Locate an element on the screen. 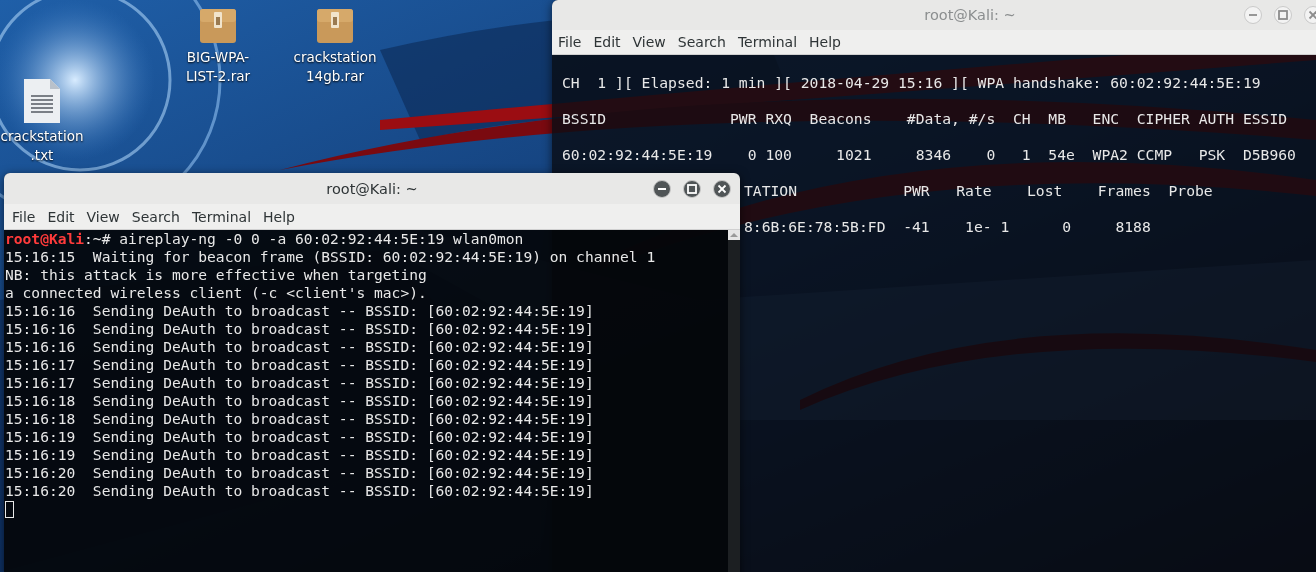  output-line: 15:16:15 Waiting for beacon frame (BSSID: 60:02:92:44:5E:19) on channel 1 is located at coordinates (330, 256).